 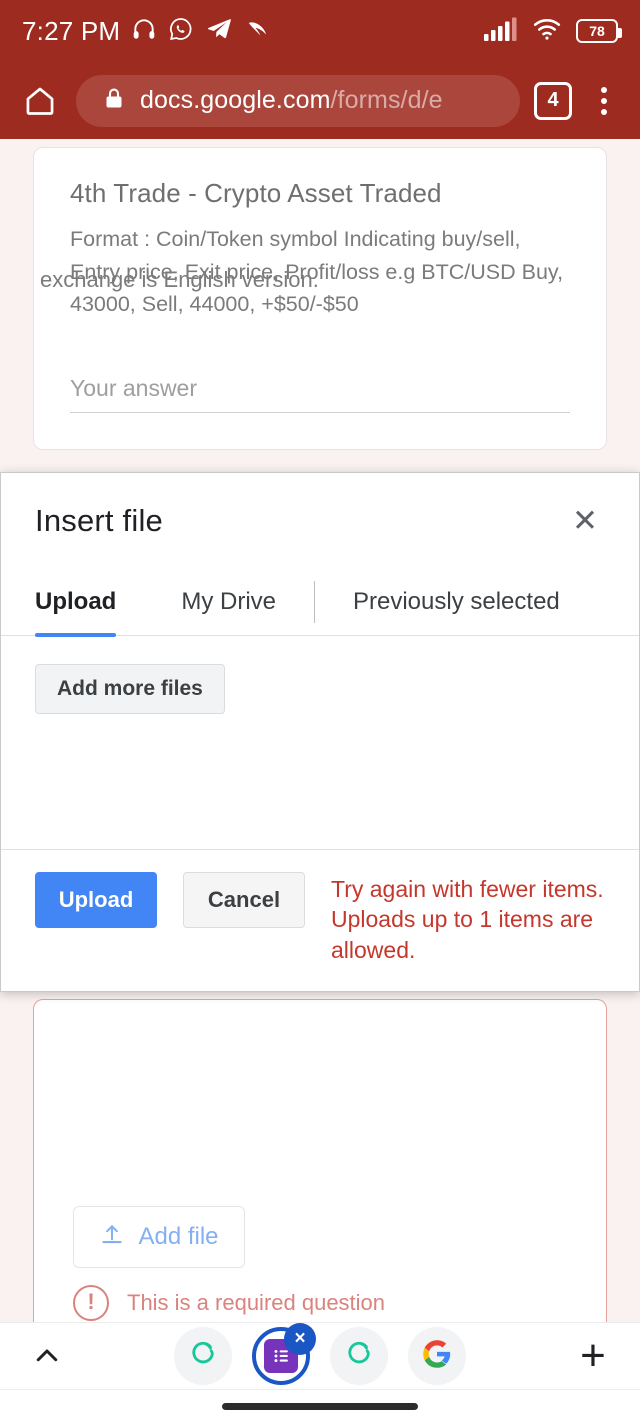 I want to click on status-bar: 7:27 PM 78, so click(x=320, y=31).